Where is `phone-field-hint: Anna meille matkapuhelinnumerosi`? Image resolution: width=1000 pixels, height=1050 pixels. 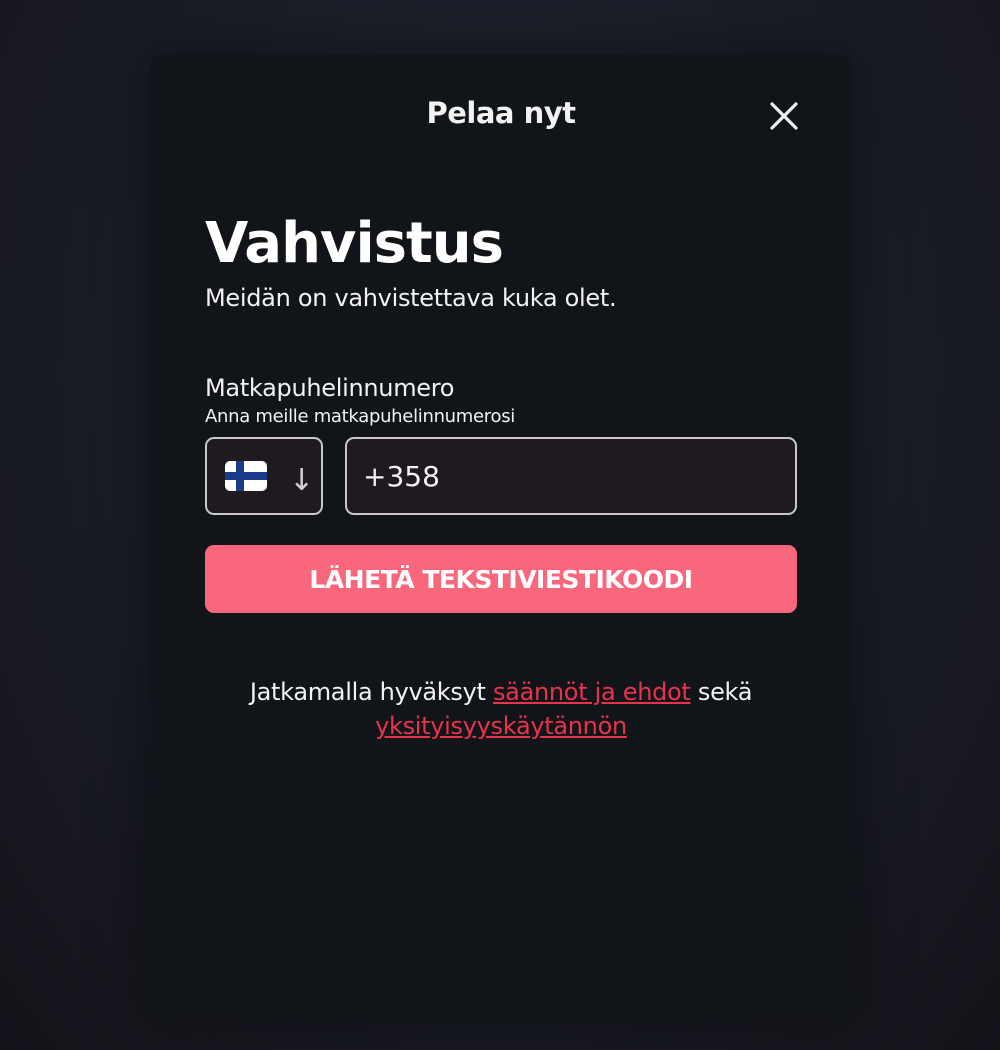 phone-field-hint: Anna meille matkapuhelinnumerosi is located at coordinates (360, 416).